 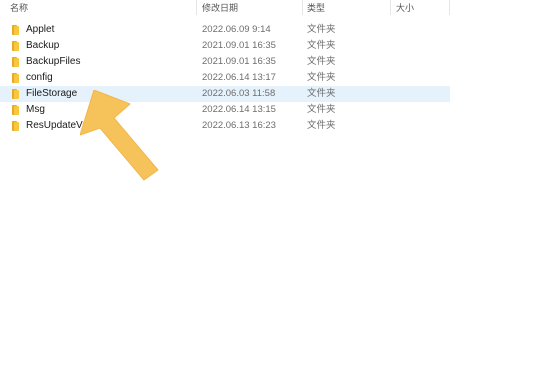 I want to click on file-date: 2022.06.14 13:17, so click(x=239, y=77).